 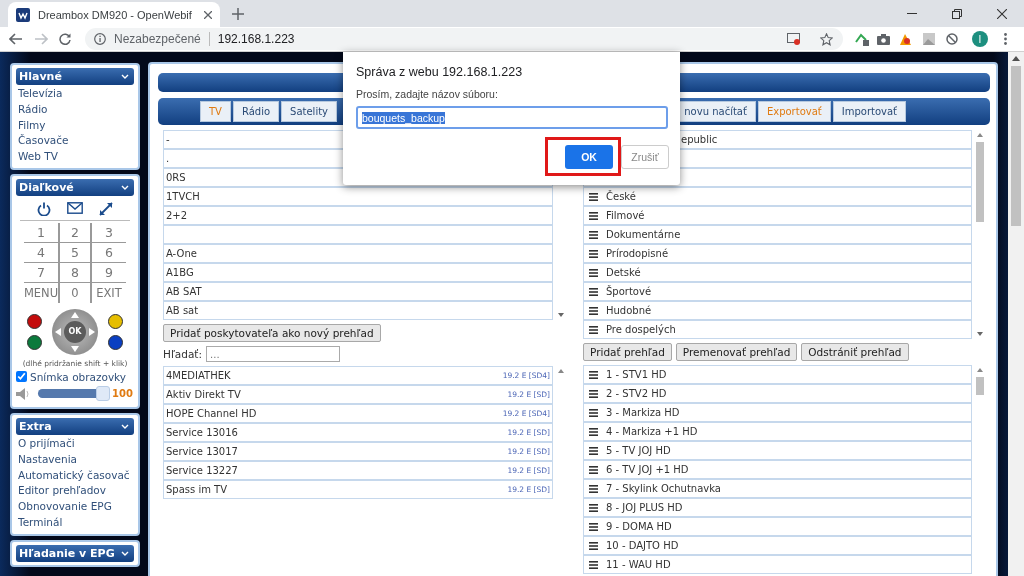 I want to click on list-row: 4 - Markiza +1 HD, so click(x=777, y=431).